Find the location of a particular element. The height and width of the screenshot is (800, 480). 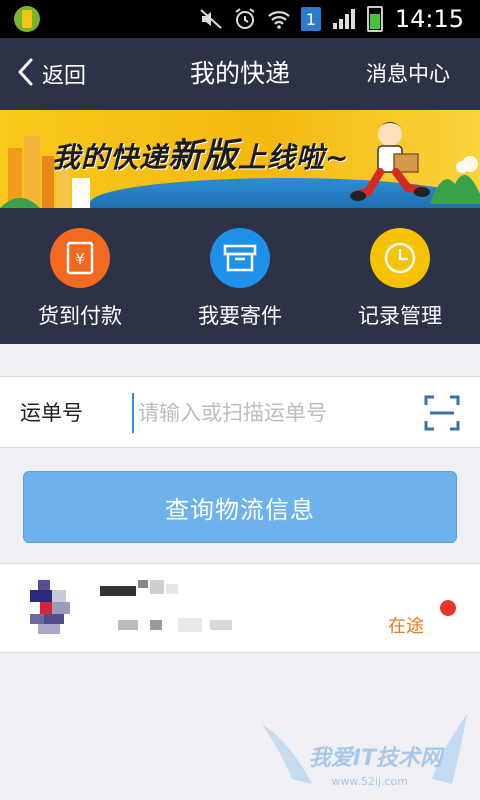

tracking-input-row: 运单号 is located at coordinates (240, 412).